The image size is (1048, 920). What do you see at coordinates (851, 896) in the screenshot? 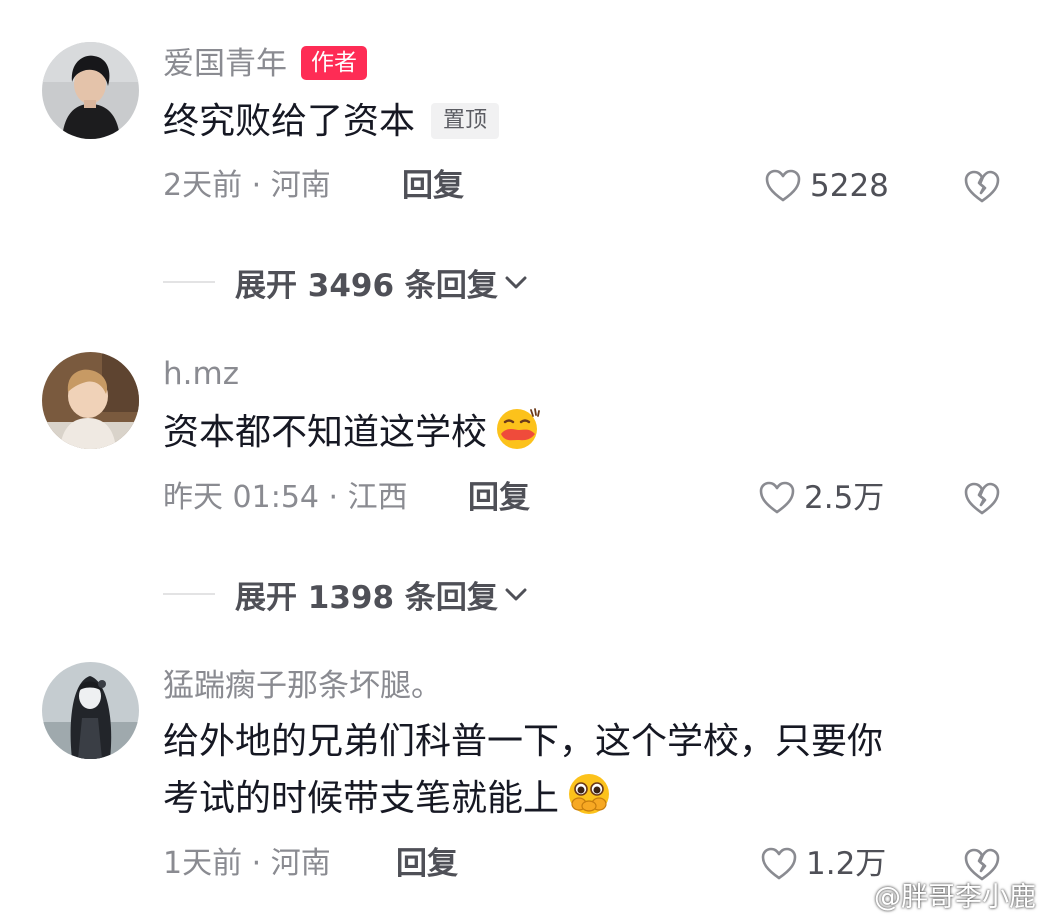
I see `weibo-logo-icon` at bounding box center [851, 896].